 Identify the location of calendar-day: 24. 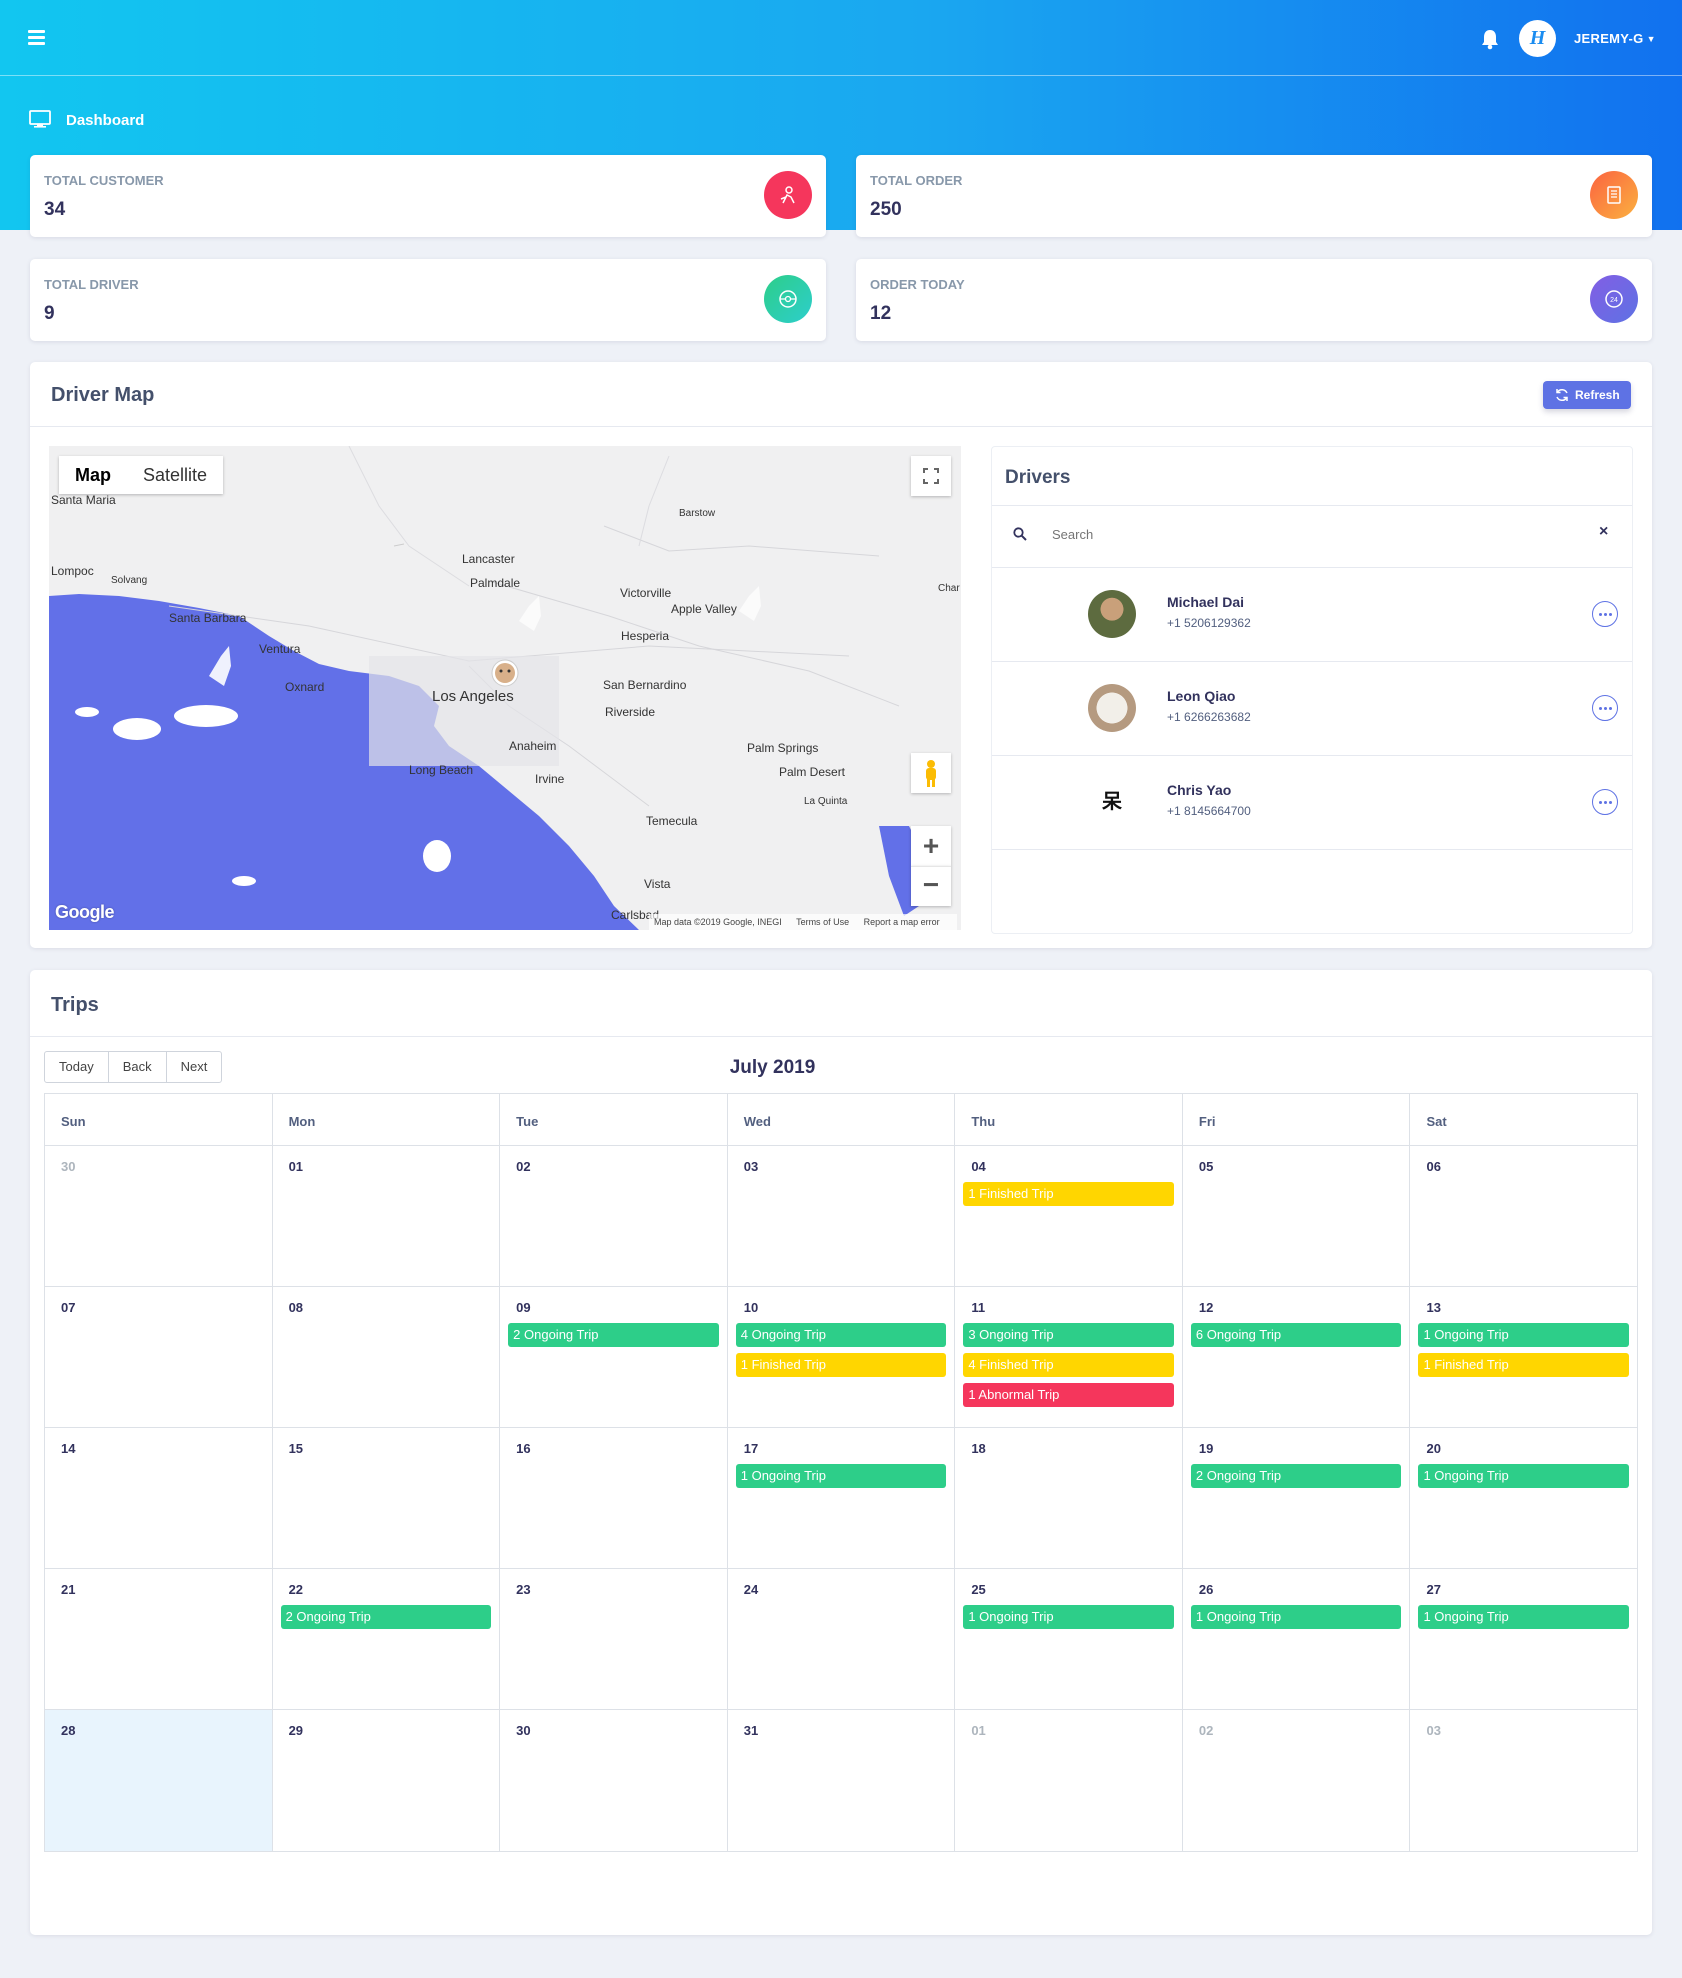
(842, 1639).